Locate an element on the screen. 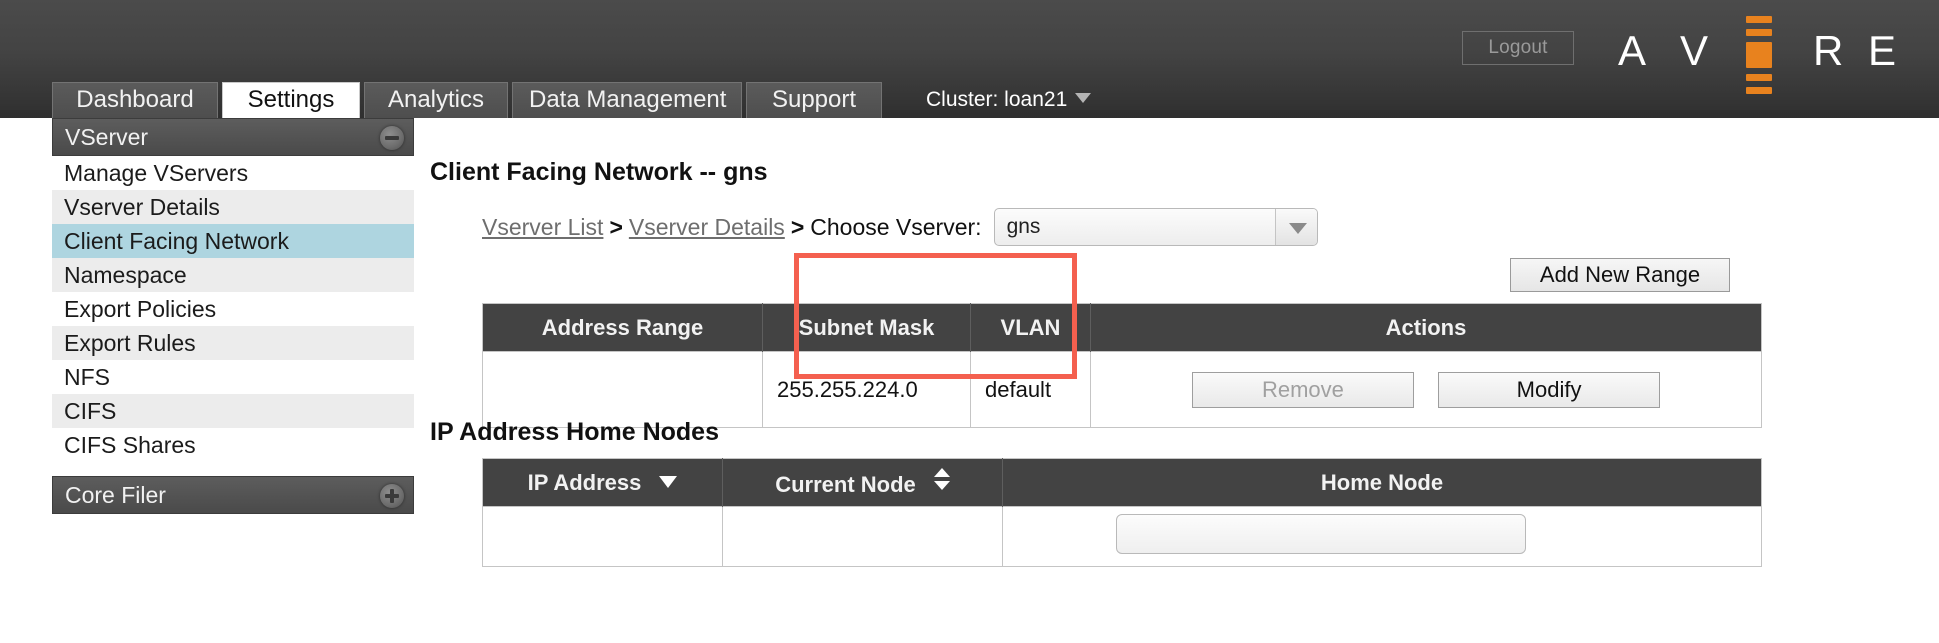 This screenshot has height=643, width=1939. sidebar-item-export-policies: Export Policies is located at coordinates (233, 309).